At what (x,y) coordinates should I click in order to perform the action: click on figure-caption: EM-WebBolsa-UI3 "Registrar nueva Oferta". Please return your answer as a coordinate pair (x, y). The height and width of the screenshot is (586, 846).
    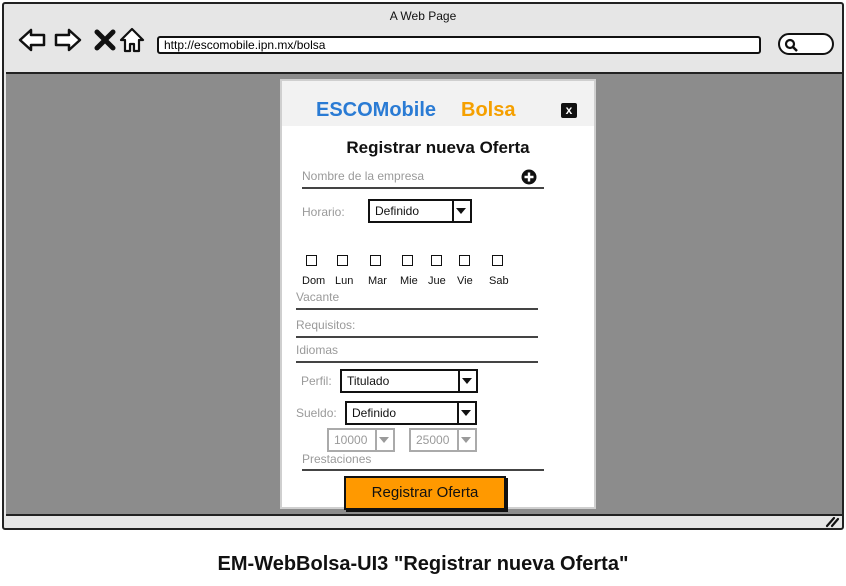
    Looking at the image, I should click on (423, 564).